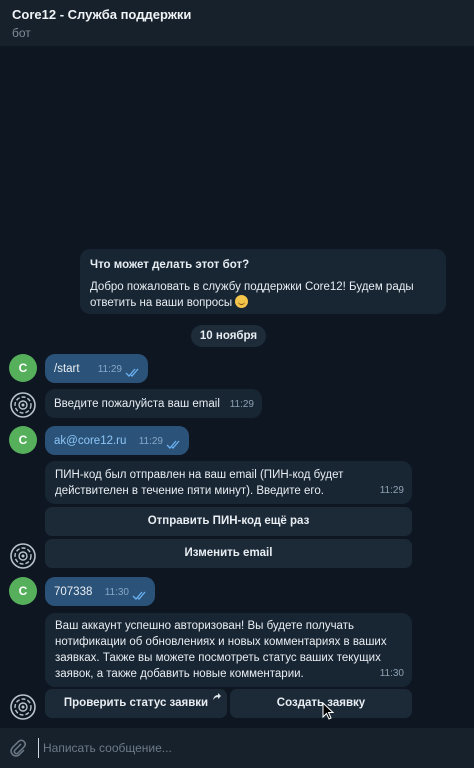 This screenshot has height=768, width=474. I want to click on message-text: Введите пожалуйста ваш email, so click(137, 404).